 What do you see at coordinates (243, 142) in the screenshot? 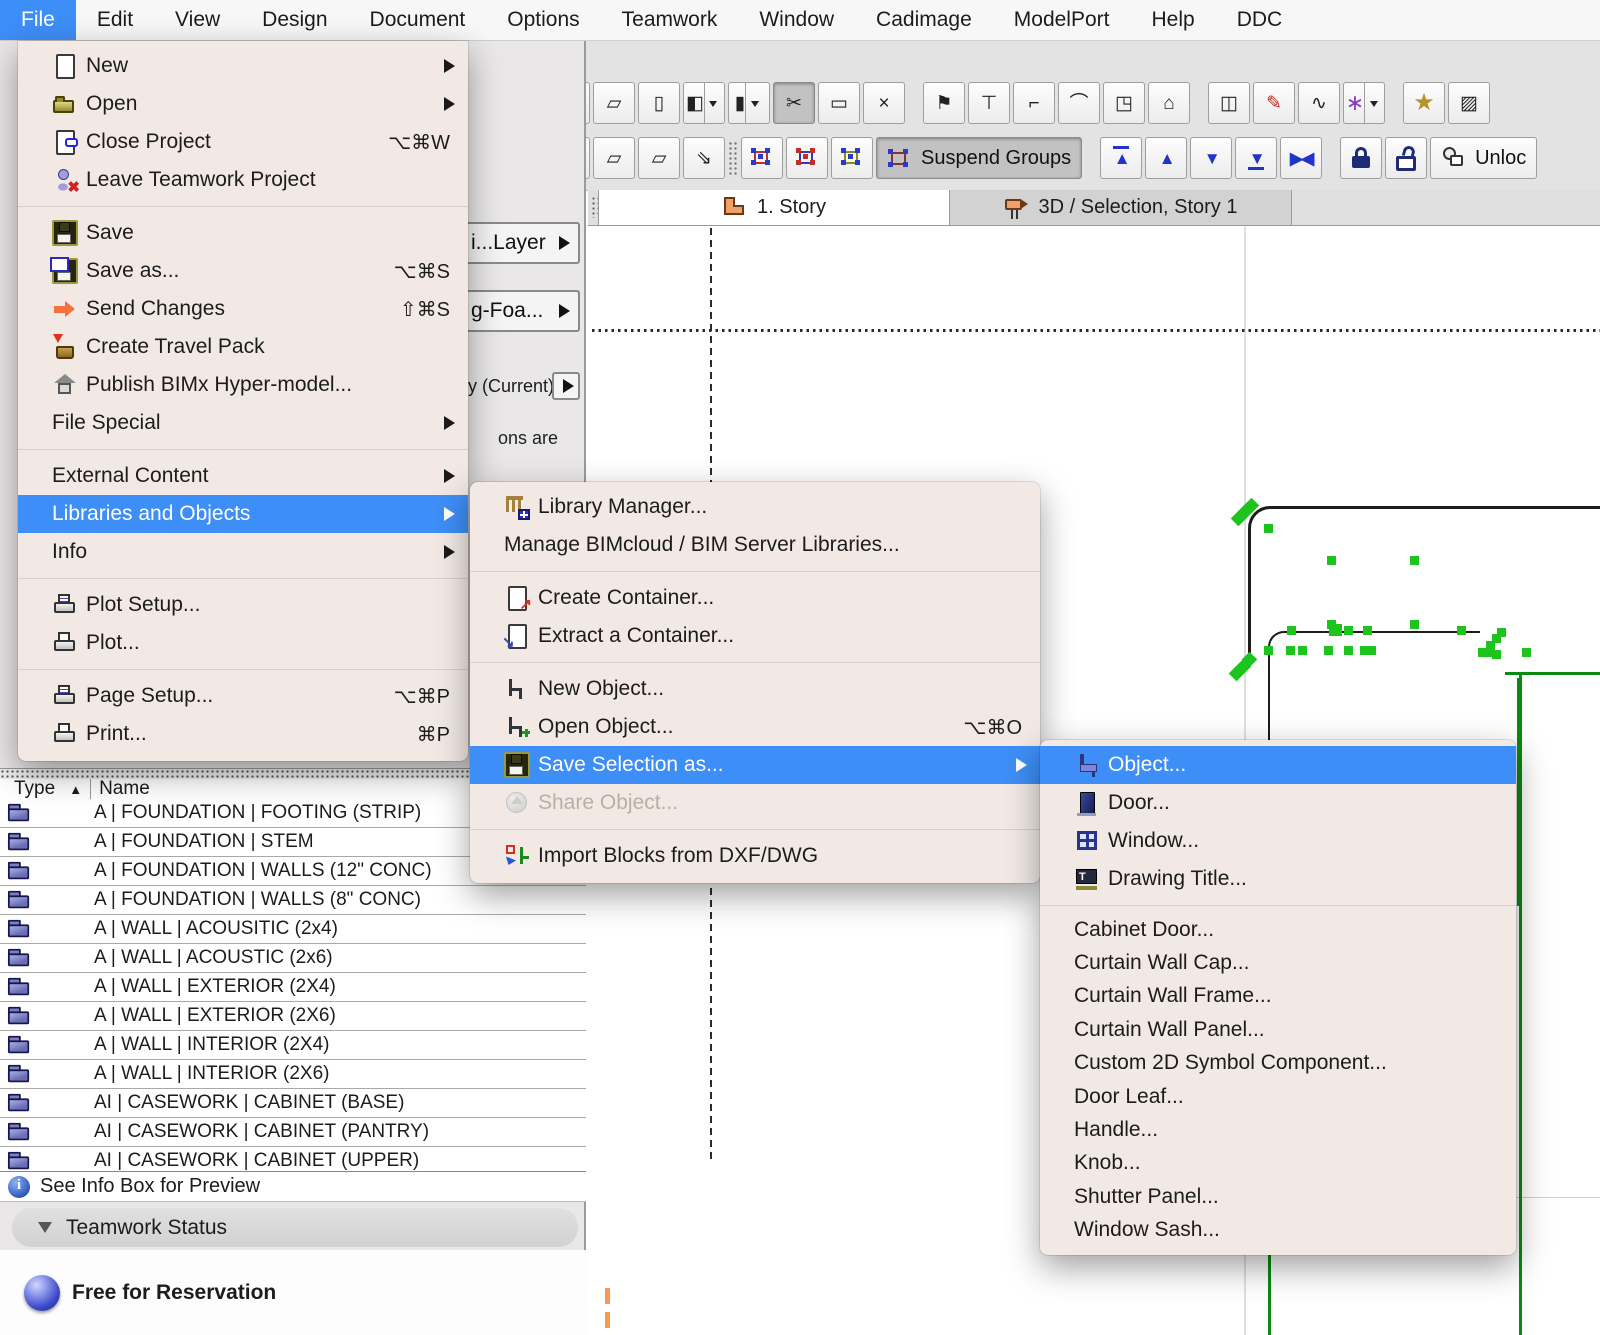
I see `menu-item-close-project: Close Project ⌥⌘W` at bounding box center [243, 142].